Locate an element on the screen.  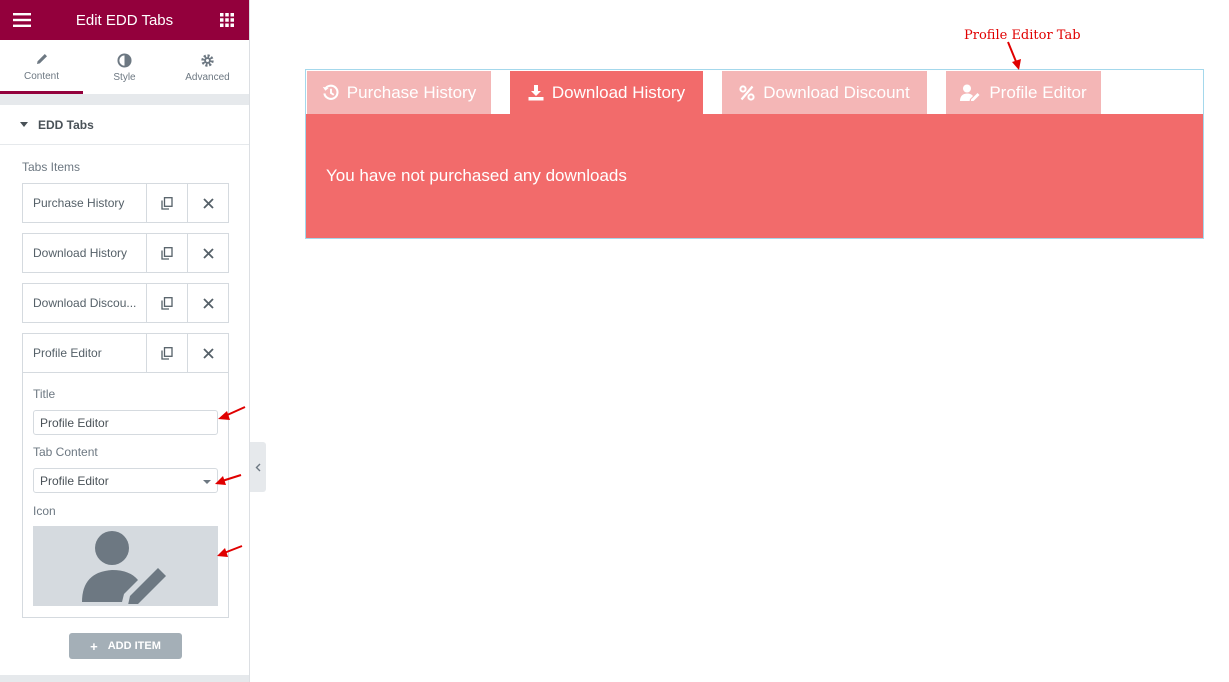
pencil-icon is located at coordinates (42, 59).